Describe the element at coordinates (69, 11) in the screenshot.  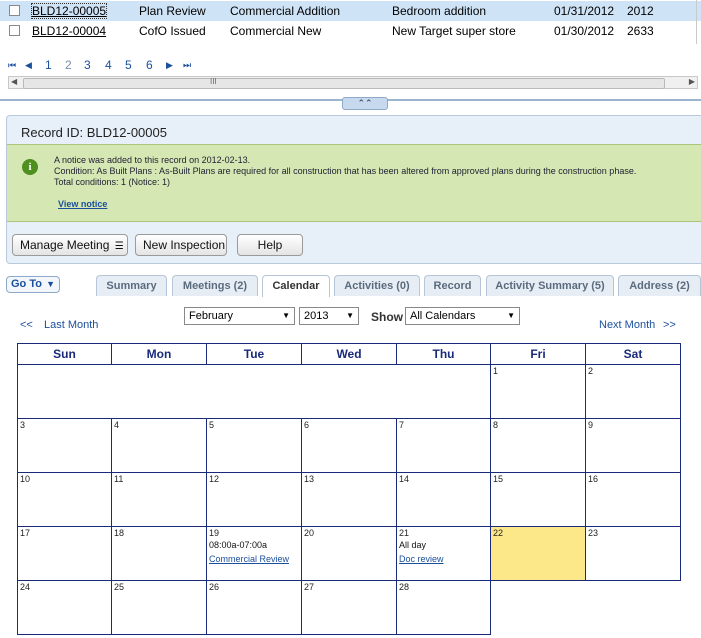
I see `record-id-link: BLD12-00005` at that location.